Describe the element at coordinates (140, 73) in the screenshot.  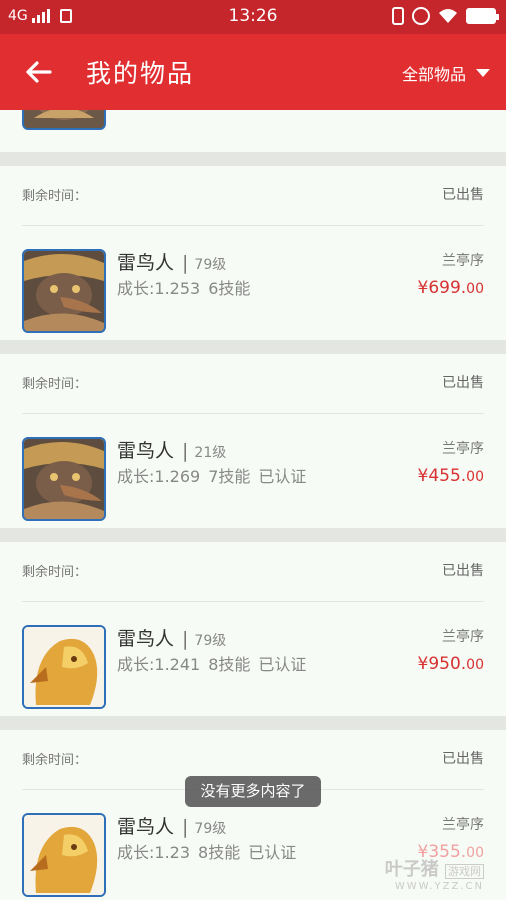
I see `page-title: 我的物品` at that location.